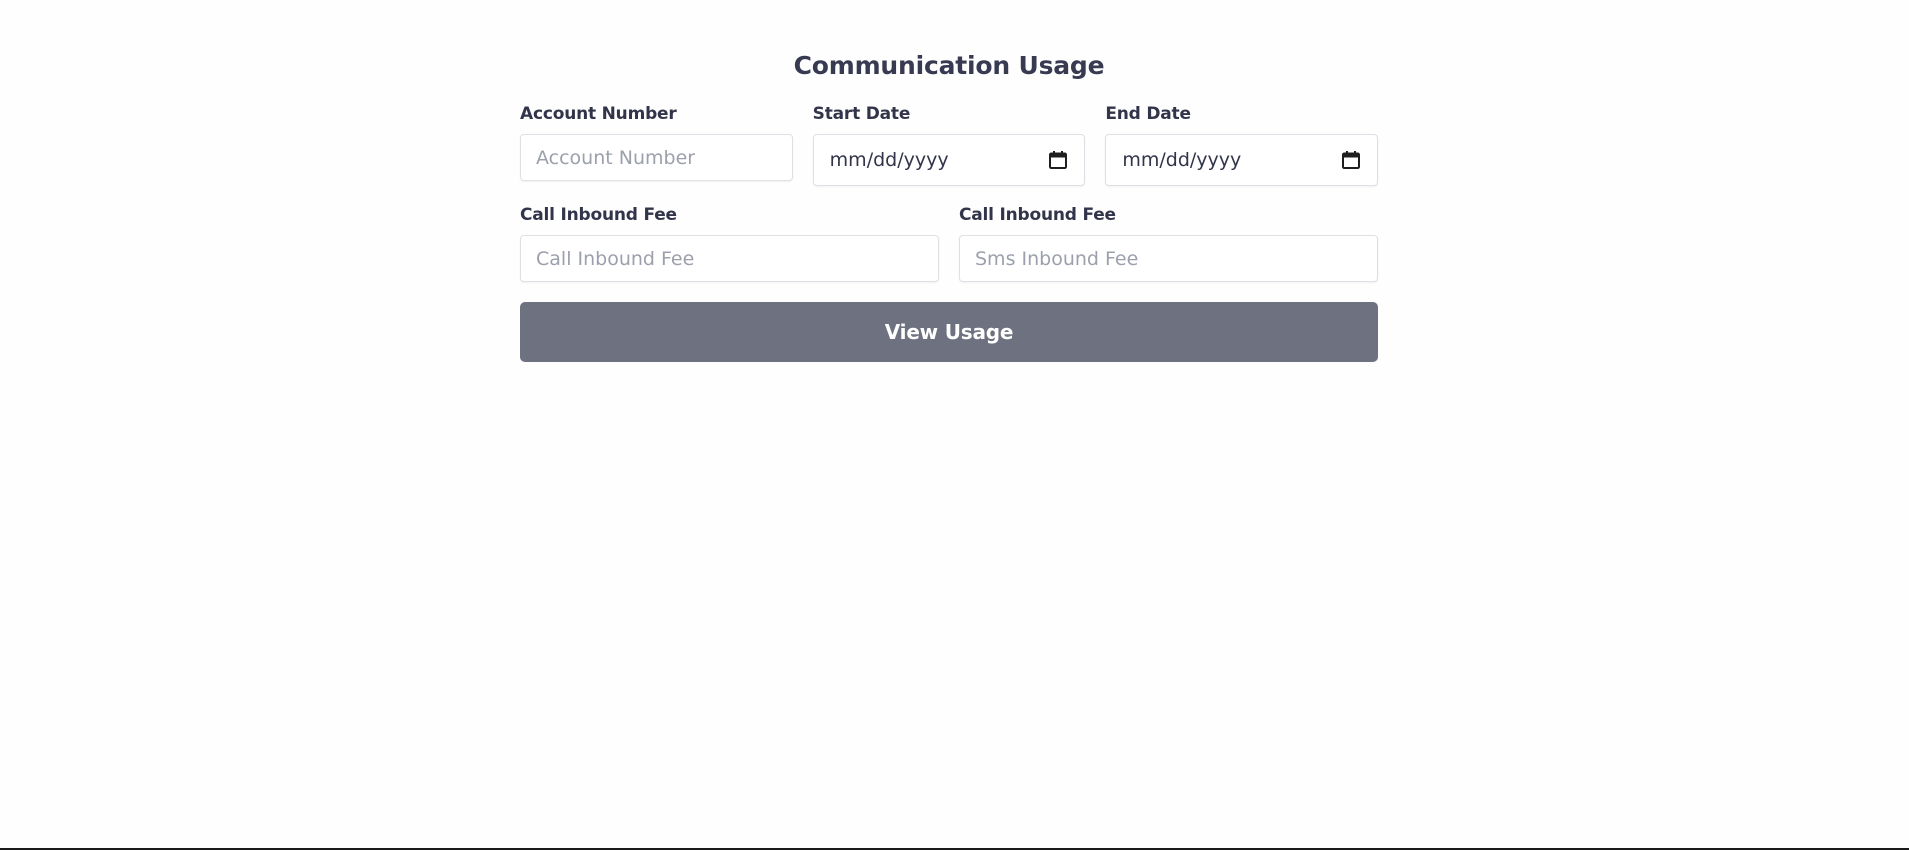 The image size is (1909, 850). Describe the element at coordinates (729, 258) in the screenshot. I see `call-inbound-fee-input` at that location.